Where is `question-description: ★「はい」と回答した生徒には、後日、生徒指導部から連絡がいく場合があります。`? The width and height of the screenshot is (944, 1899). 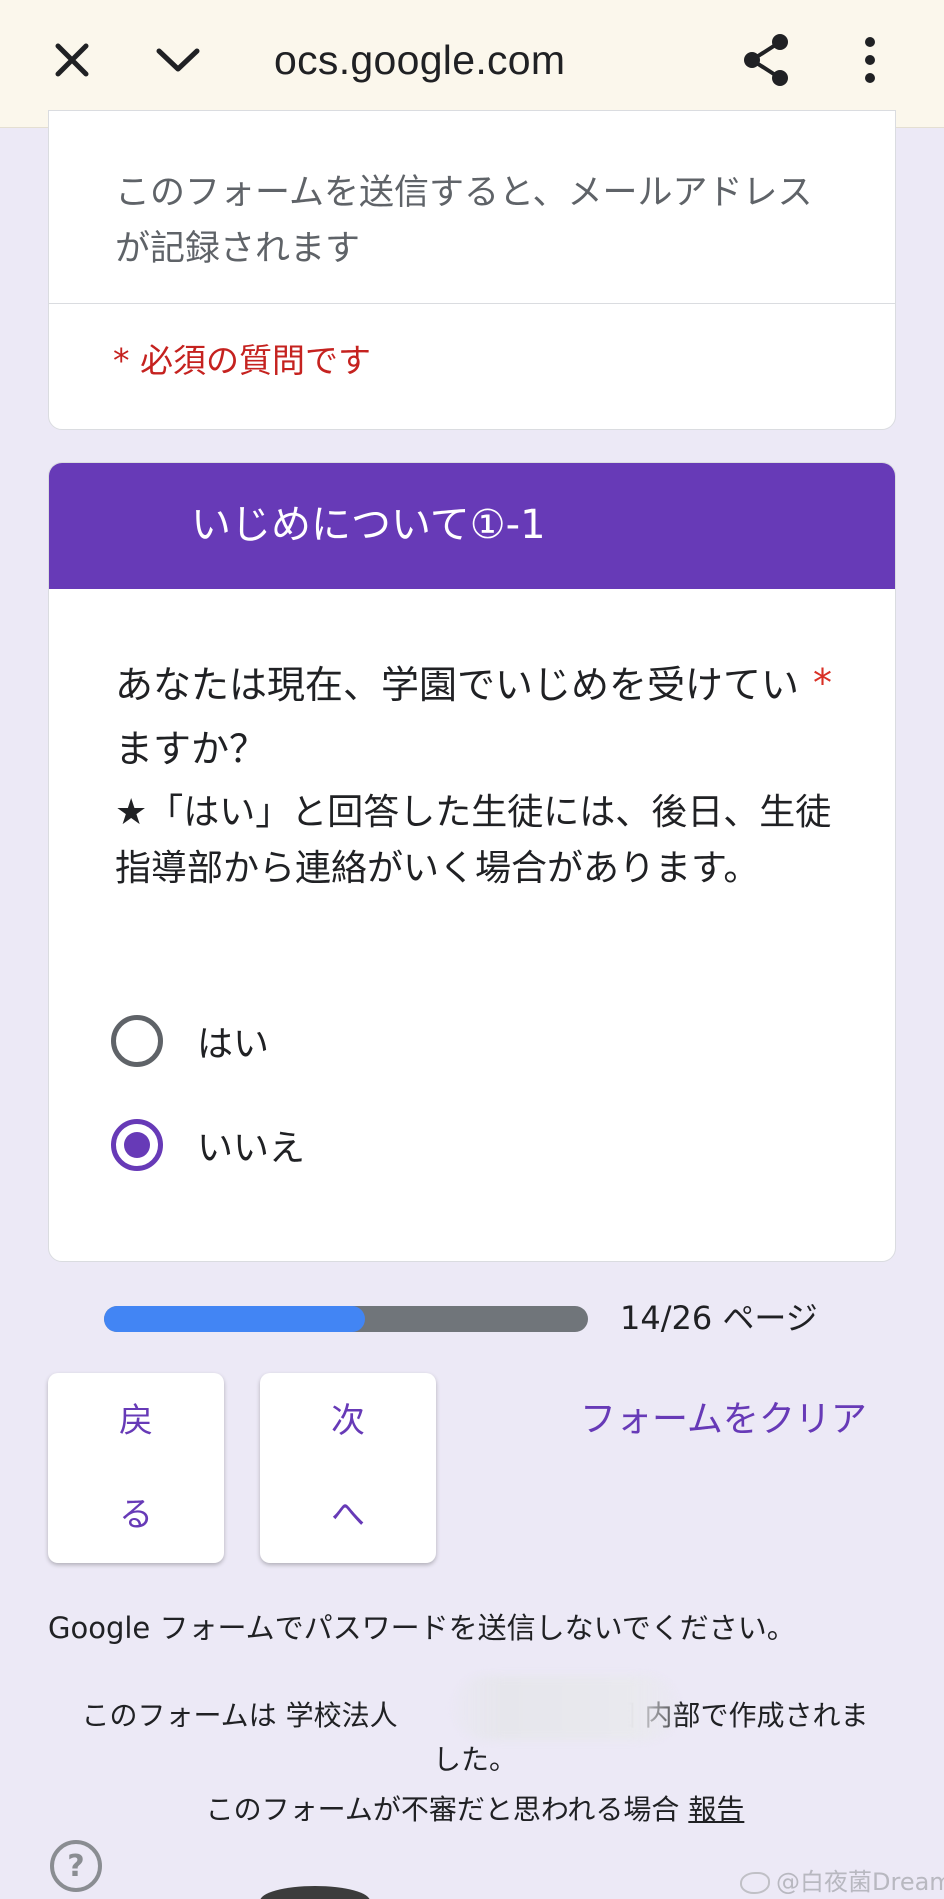 question-description: ★「はい」と回答した生徒には、後日、生徒指導部から連絡がいく場合があります。 is located at coordinates (473, 840).